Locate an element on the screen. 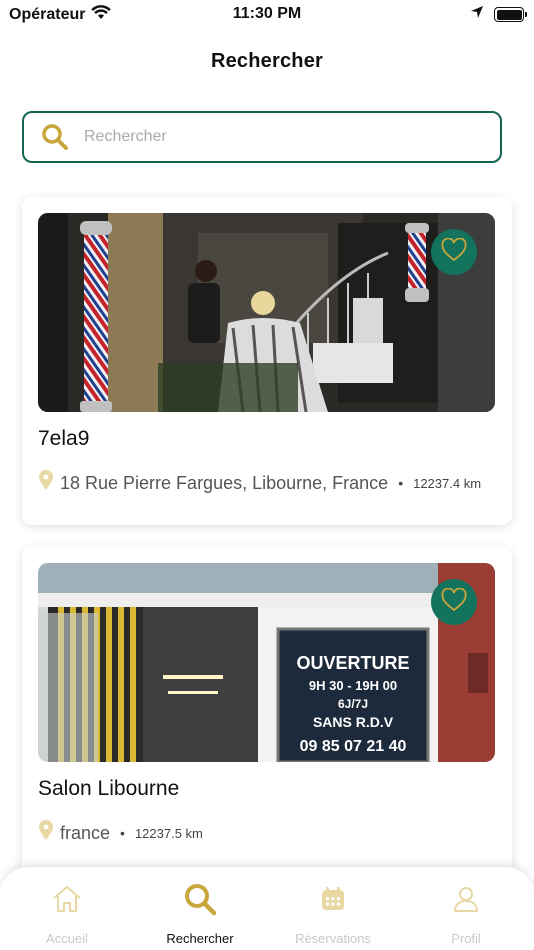 This screenshot has width=534, height=950. sign-title: OUVERTURE is located at coordinates (352, 663).